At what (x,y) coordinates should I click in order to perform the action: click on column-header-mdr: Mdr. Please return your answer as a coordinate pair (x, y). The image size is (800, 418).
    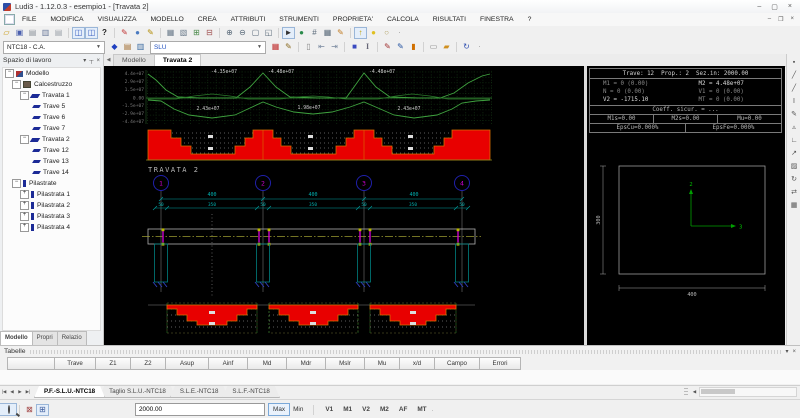
    Looking at the image, I should click on (306, 363).